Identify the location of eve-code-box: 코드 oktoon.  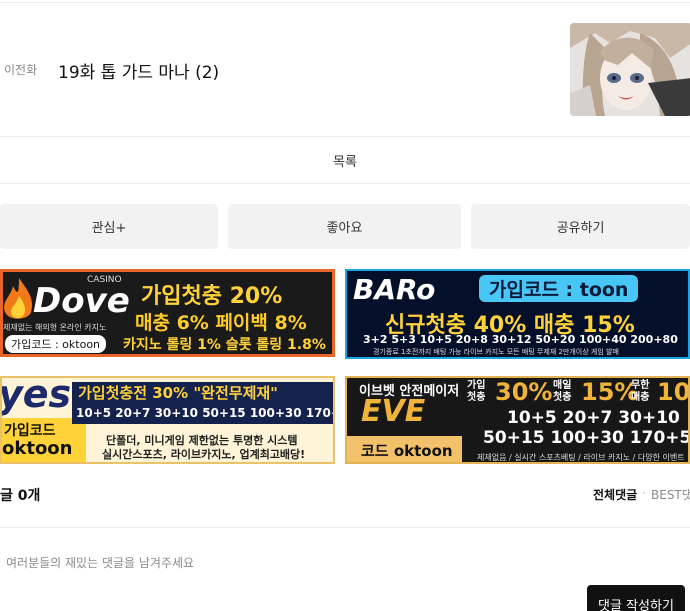
(404, 449).